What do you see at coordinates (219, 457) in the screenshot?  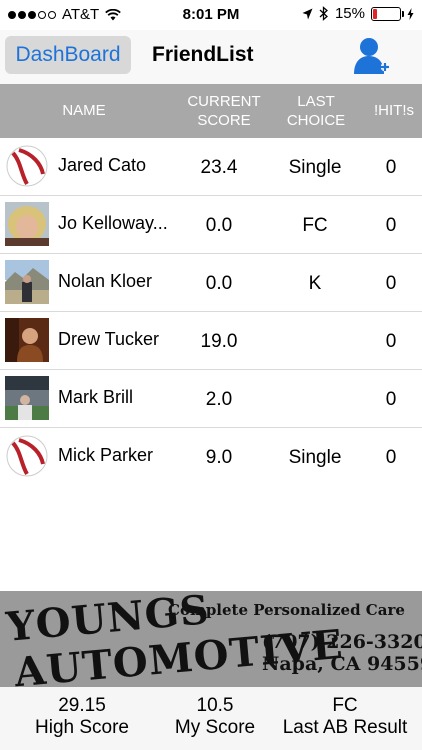 I see `player-score: 9.0` at bounding box center [219, 457].